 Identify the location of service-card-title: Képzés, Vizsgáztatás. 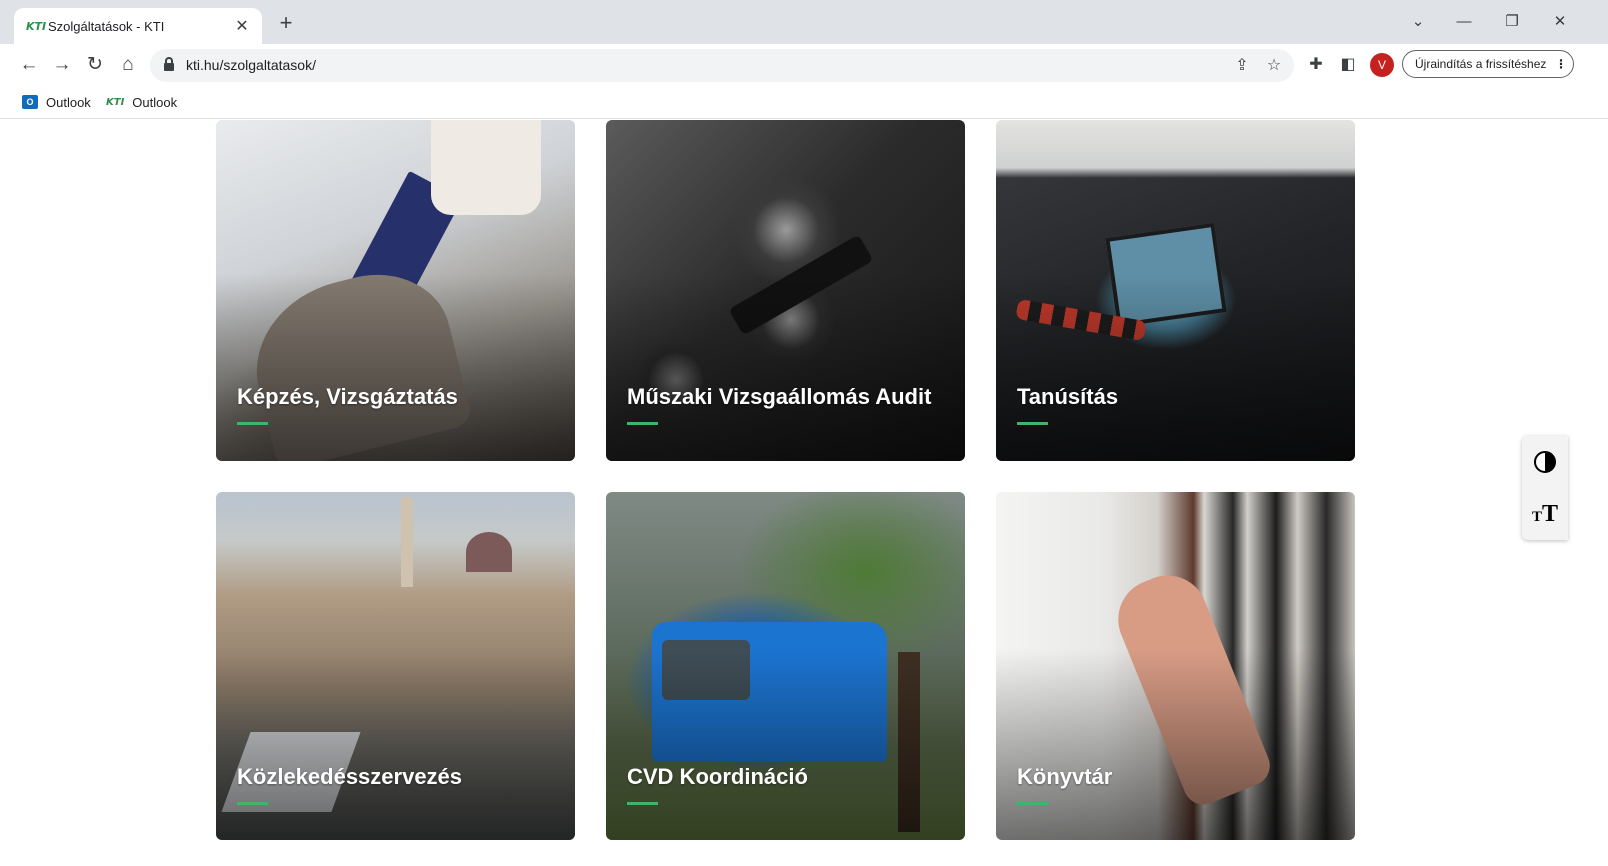
(347, 396).